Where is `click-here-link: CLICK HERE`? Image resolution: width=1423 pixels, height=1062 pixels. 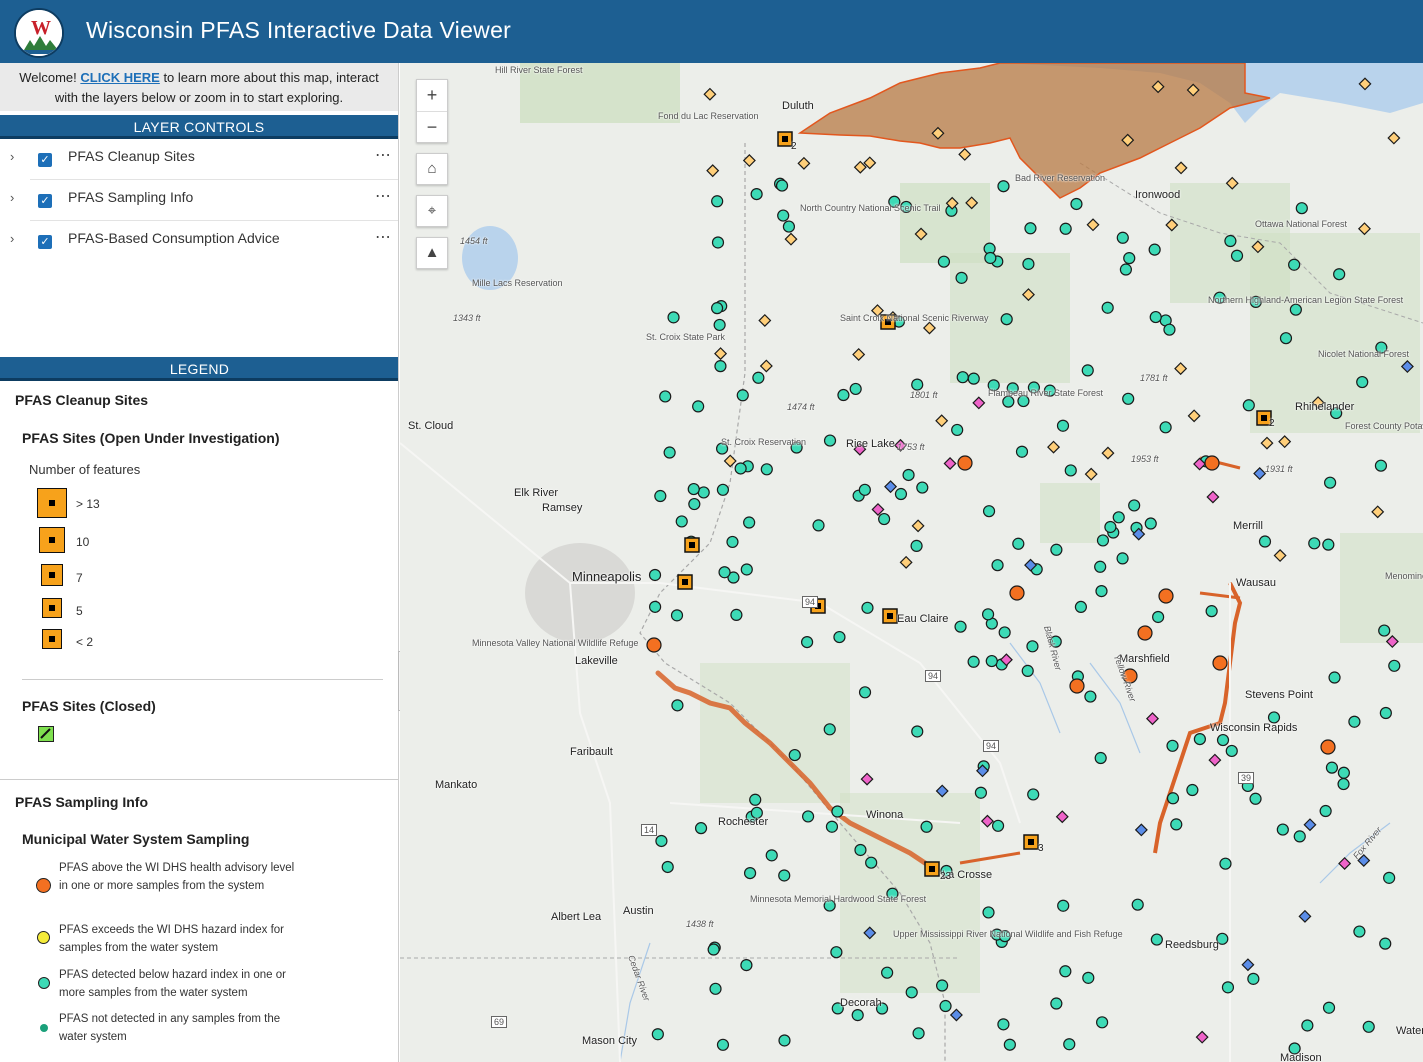
click-here-link: CLICK HERE is located at coordinates (119, 77).